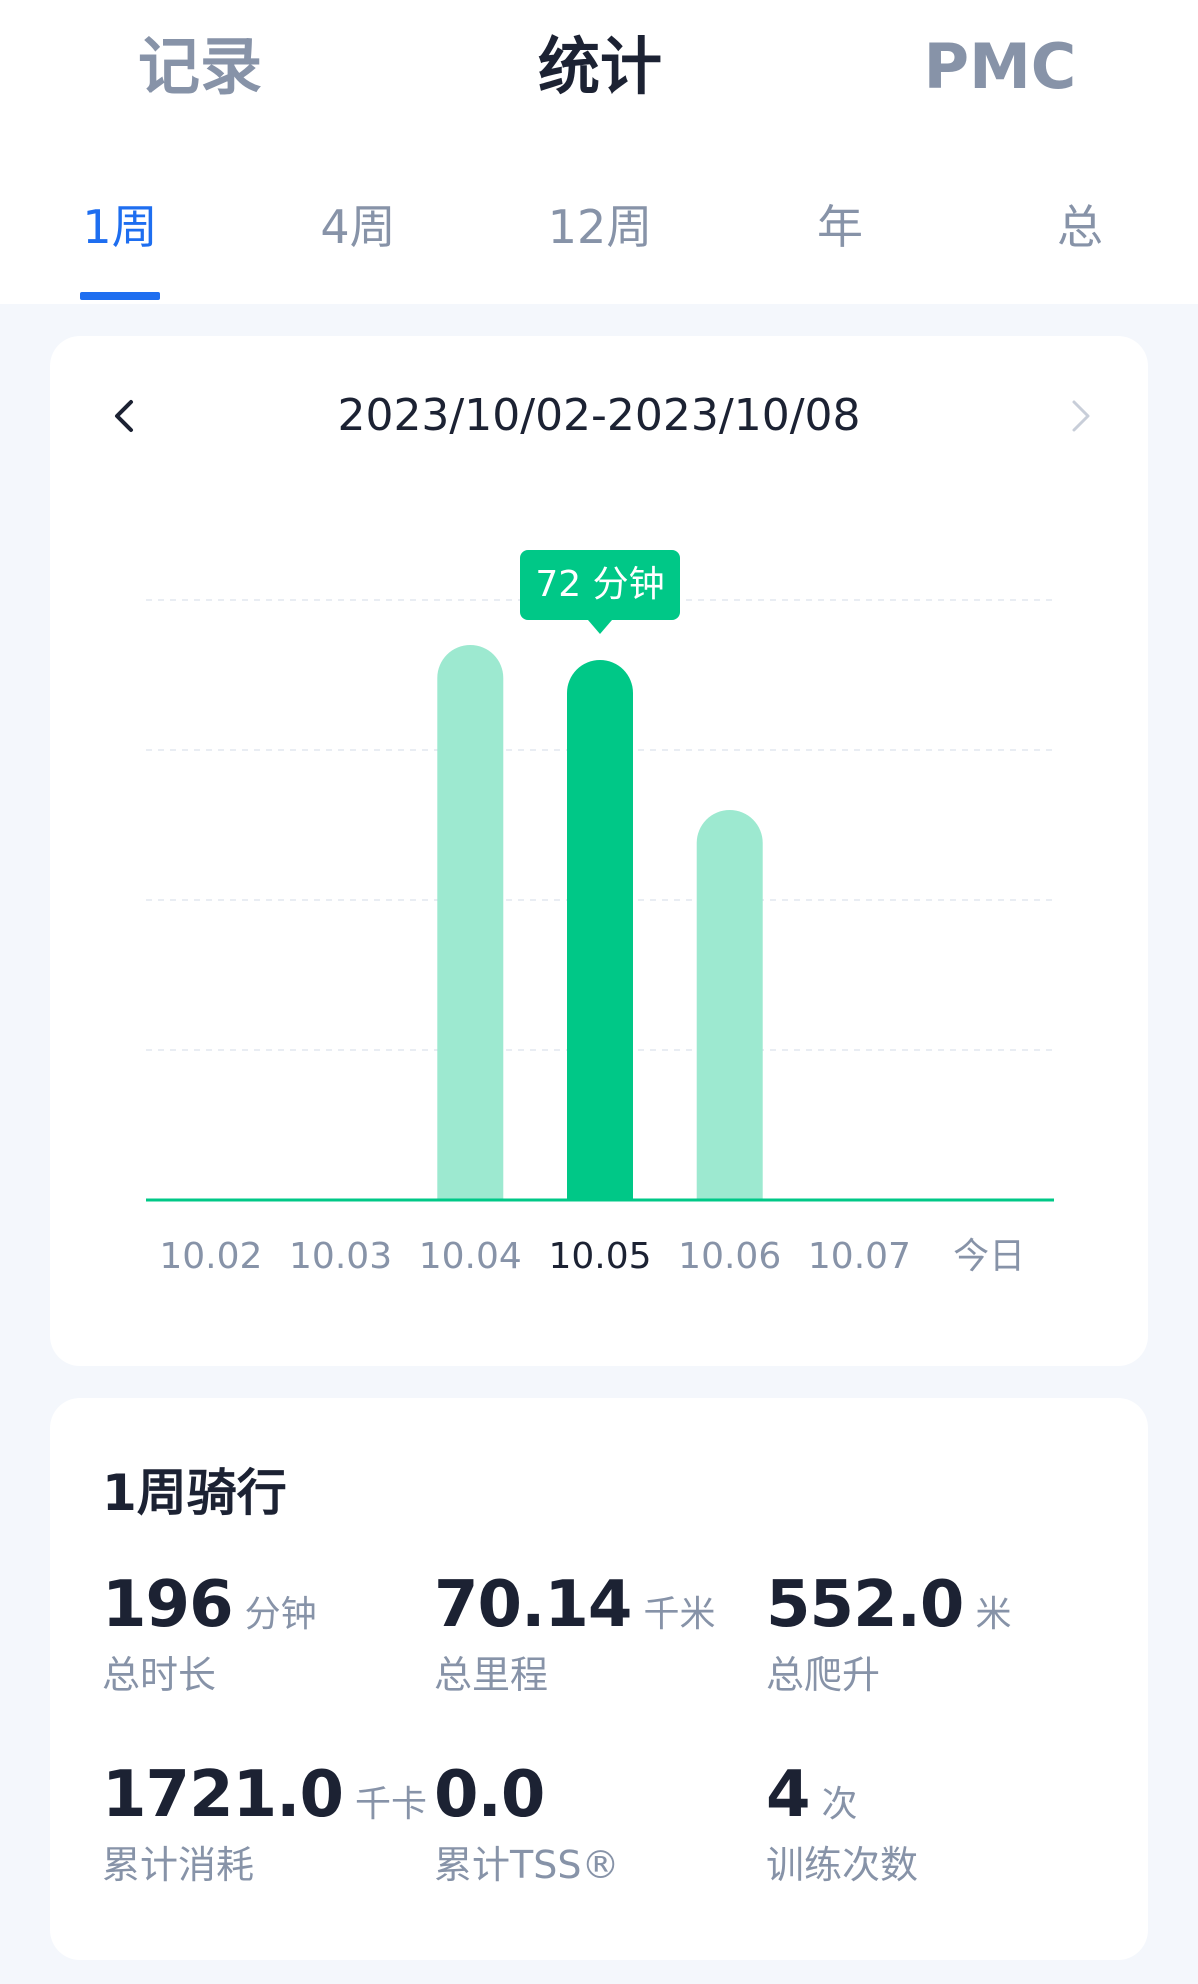  I want to click on x-tick-label: 今日, so click(989, 1256).